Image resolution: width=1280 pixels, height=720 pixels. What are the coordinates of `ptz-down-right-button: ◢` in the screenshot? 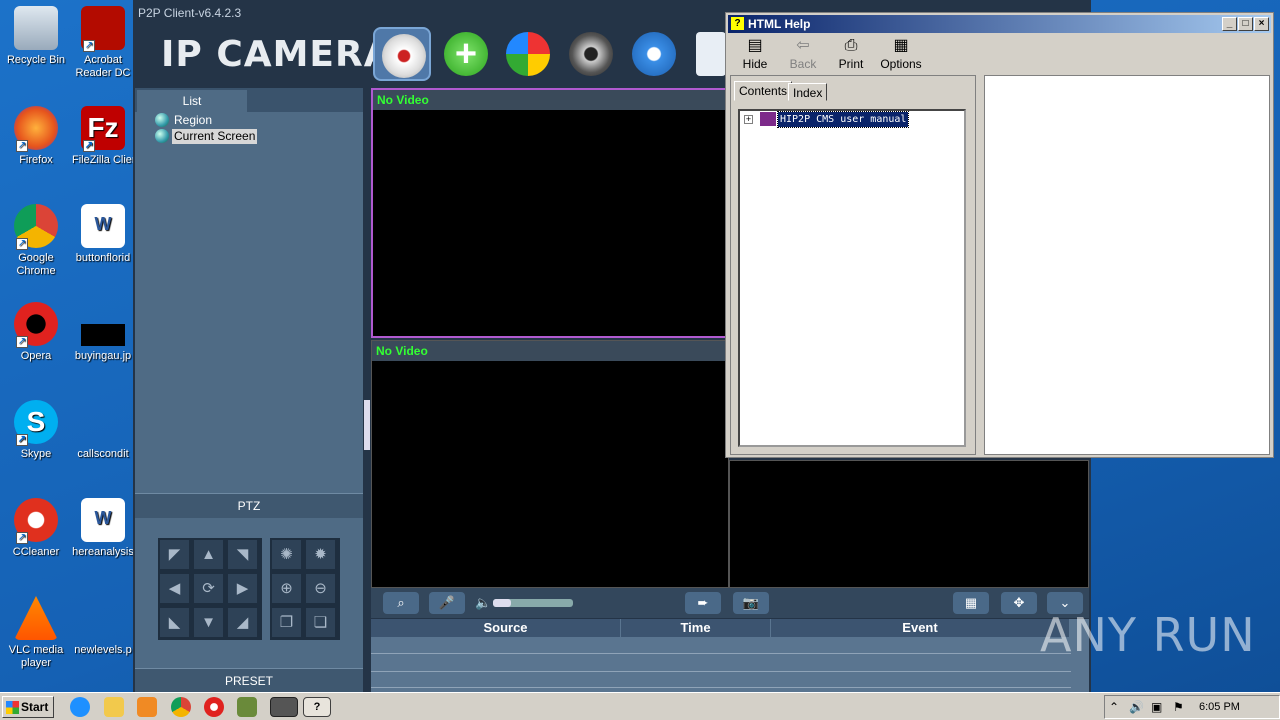 It's located at (242, 622).